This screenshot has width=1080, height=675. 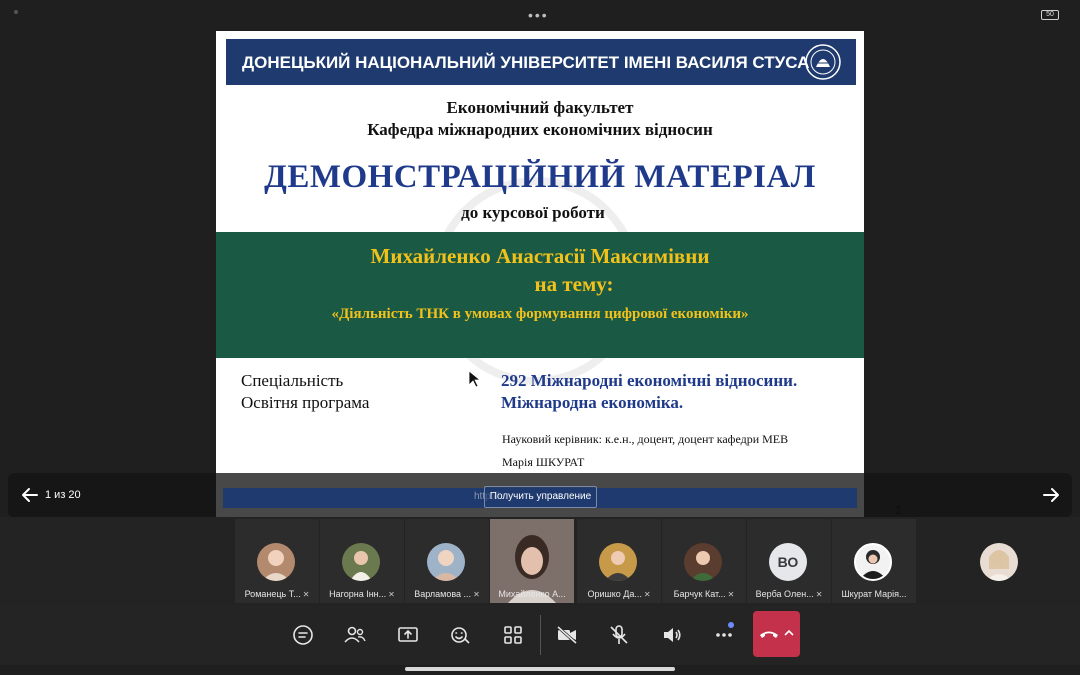 I want to click on apps-icon, so click(x=513, y=635).